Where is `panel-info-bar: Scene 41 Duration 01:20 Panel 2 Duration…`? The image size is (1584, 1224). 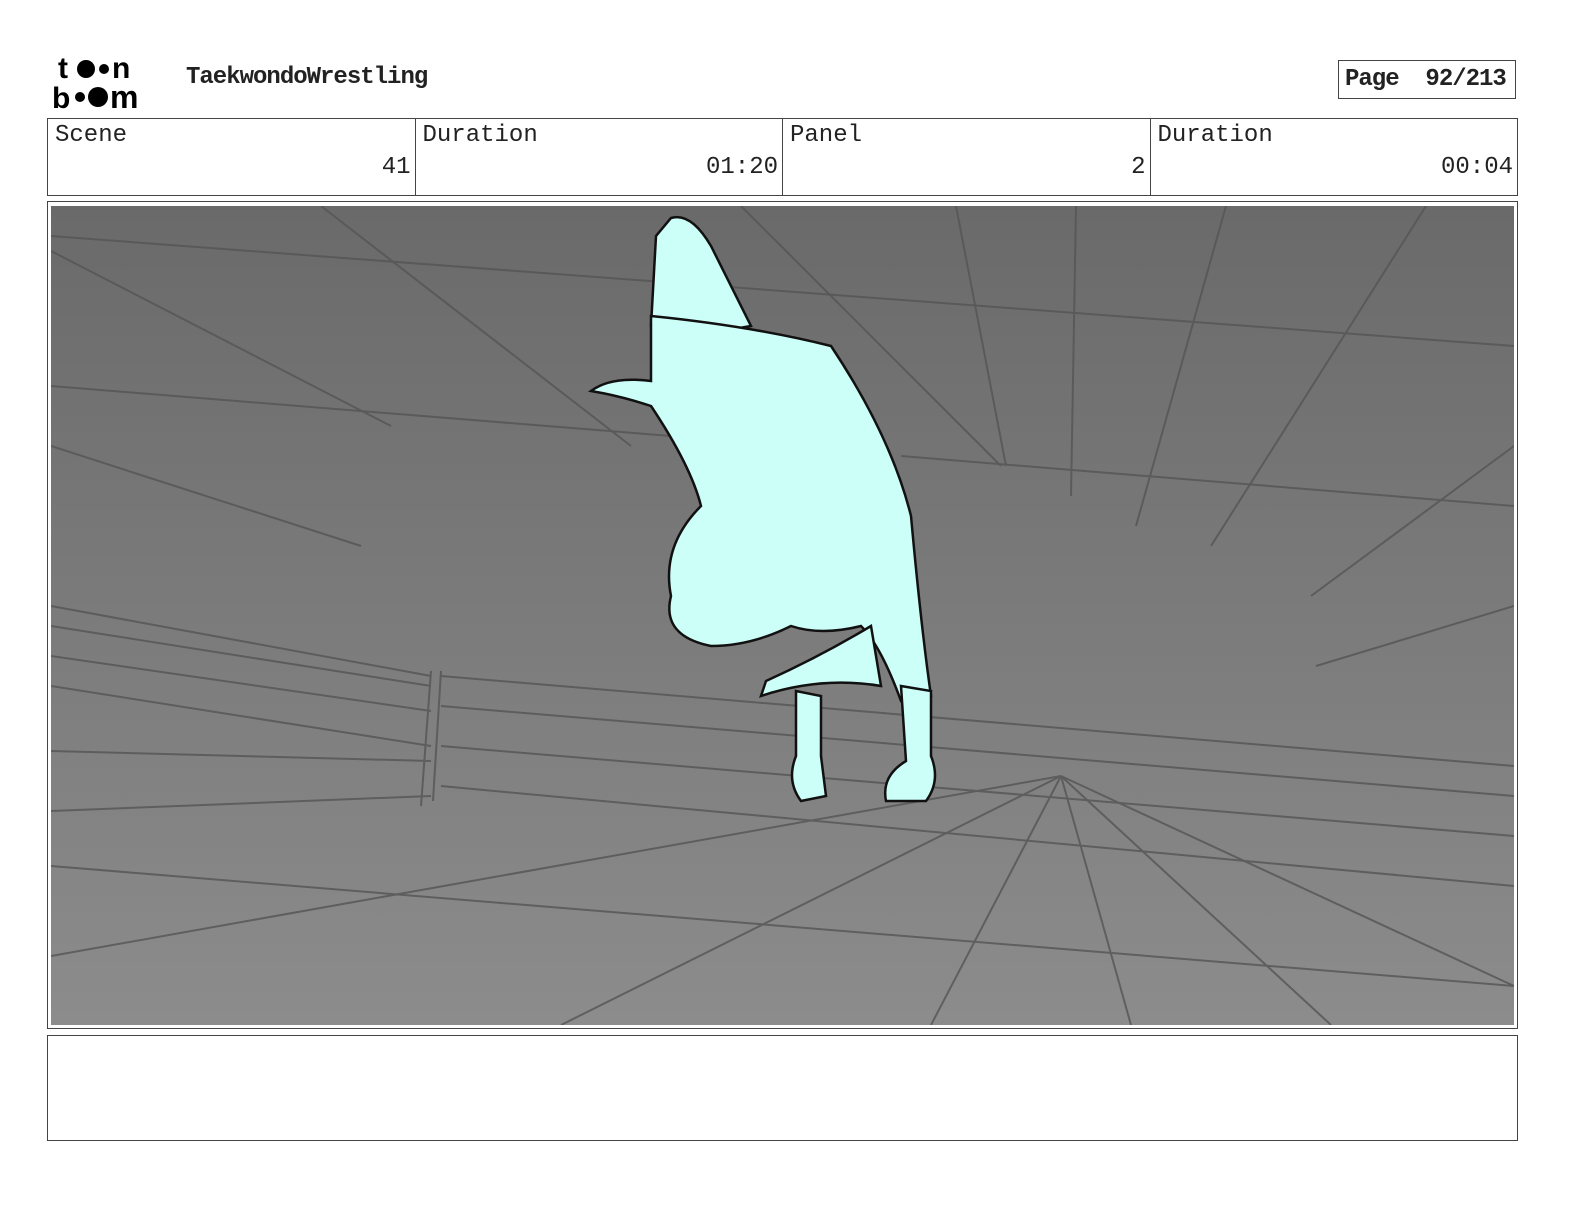
panel-info-bar: Scene 41 Duration 01:20 Panel 2 Duration… is located at coordinates (782, 157).